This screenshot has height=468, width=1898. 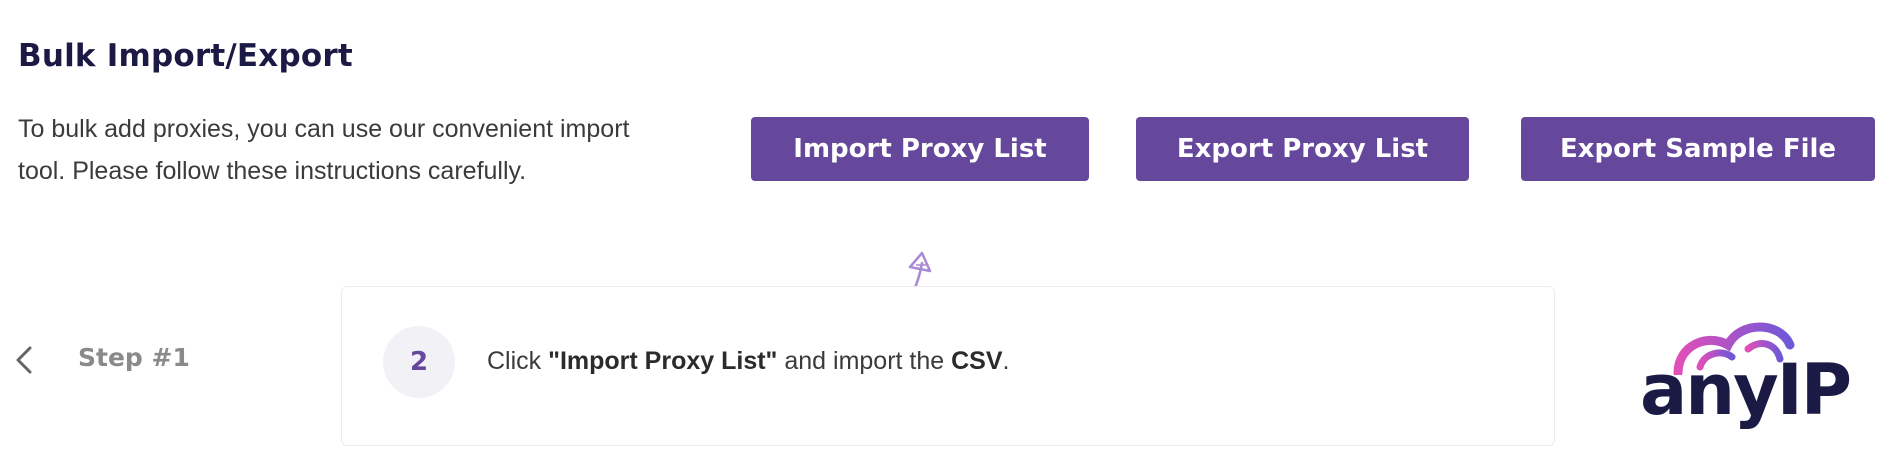 What do you see at coordinates (1302, 149) in the screenshot?
I see `export-proxy-list-button: Export Proxy List` at bounding box center [1302, 149].